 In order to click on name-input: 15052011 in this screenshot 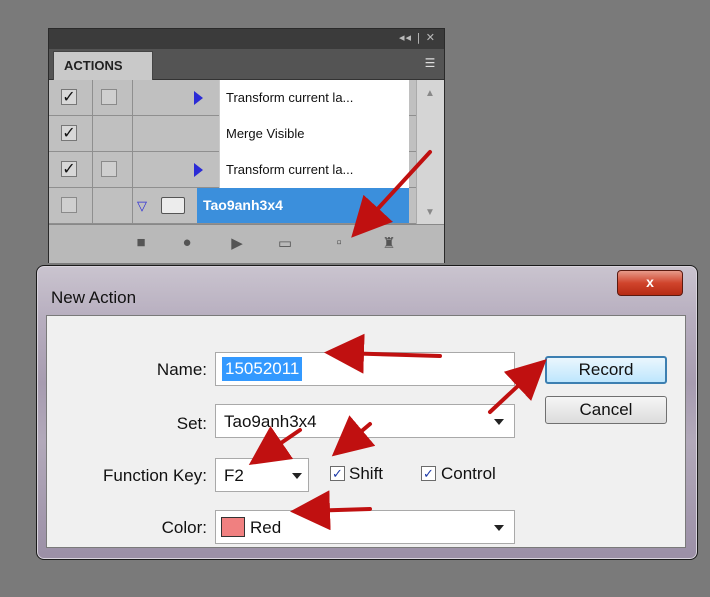, I will do `click(365, 369)`.